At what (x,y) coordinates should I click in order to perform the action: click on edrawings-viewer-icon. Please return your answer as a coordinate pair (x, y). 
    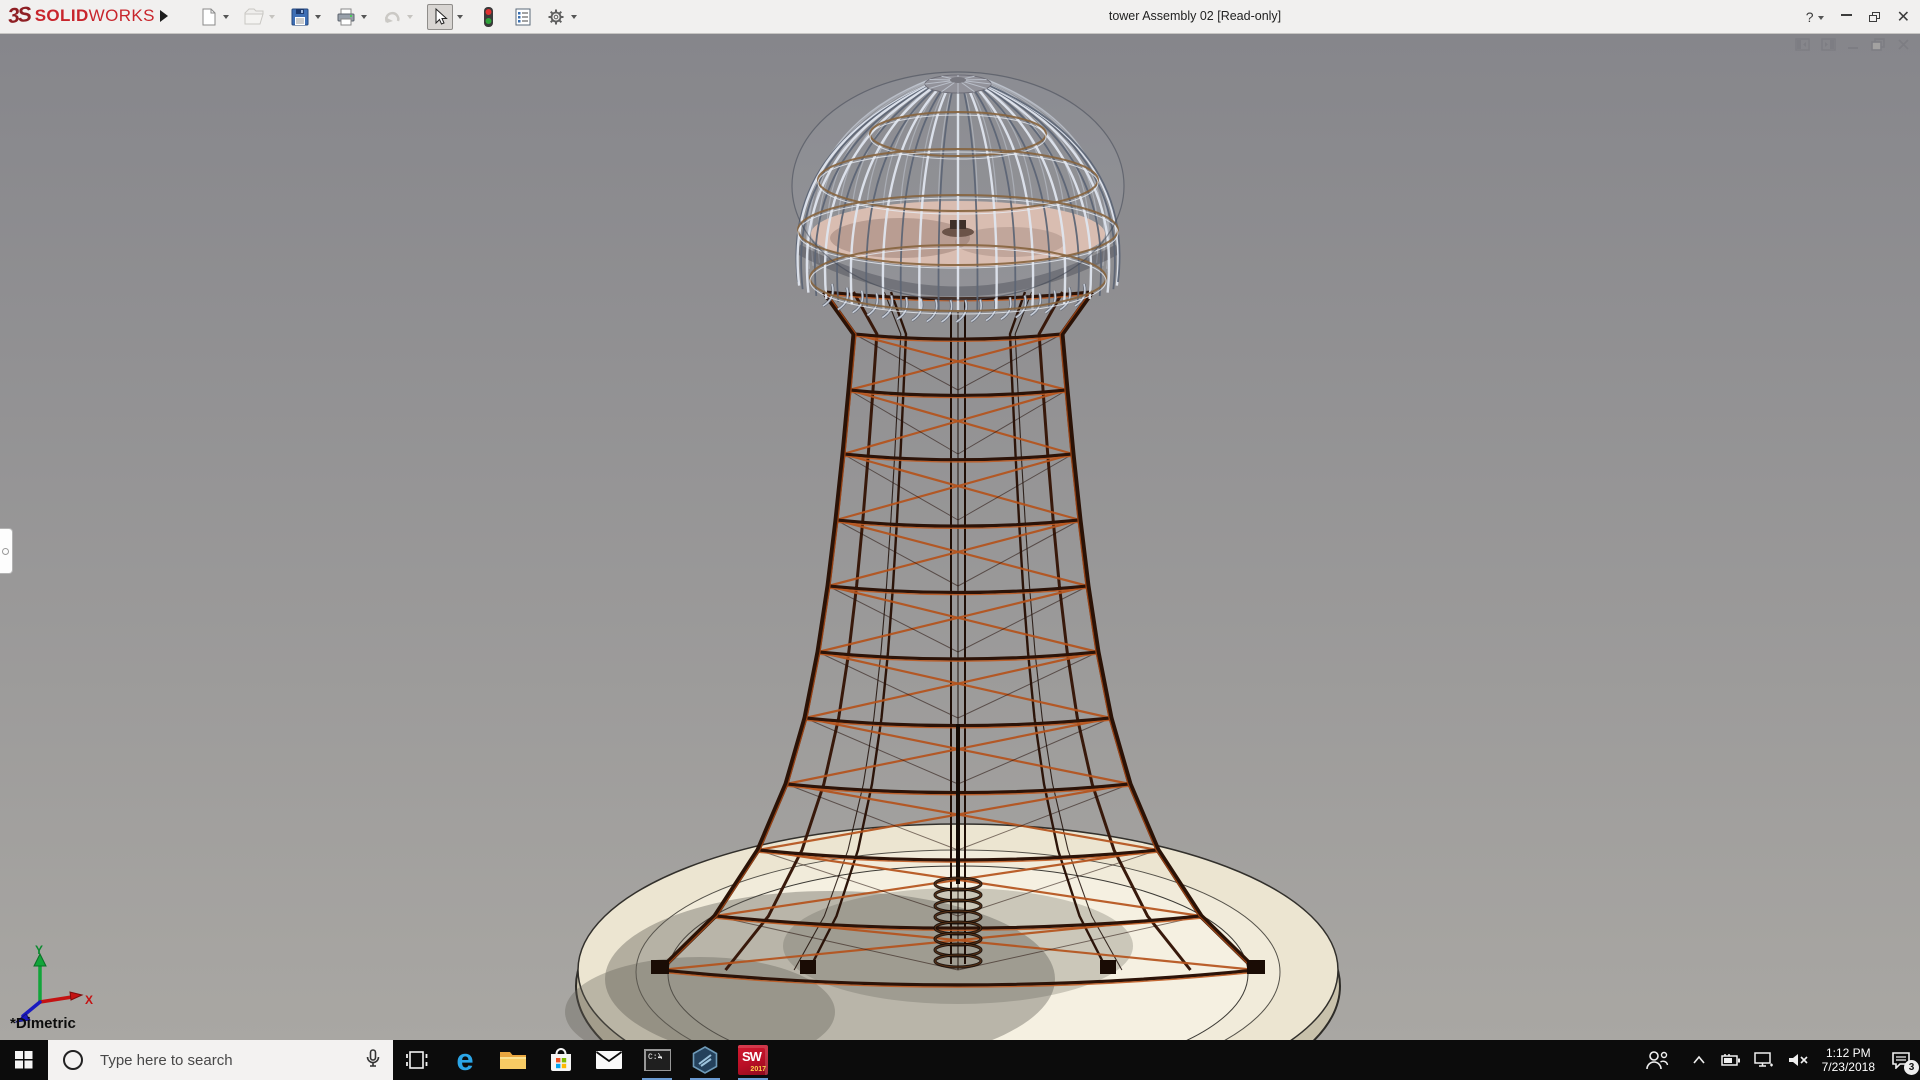
    Looking at the image, I should click on (705, 1060).